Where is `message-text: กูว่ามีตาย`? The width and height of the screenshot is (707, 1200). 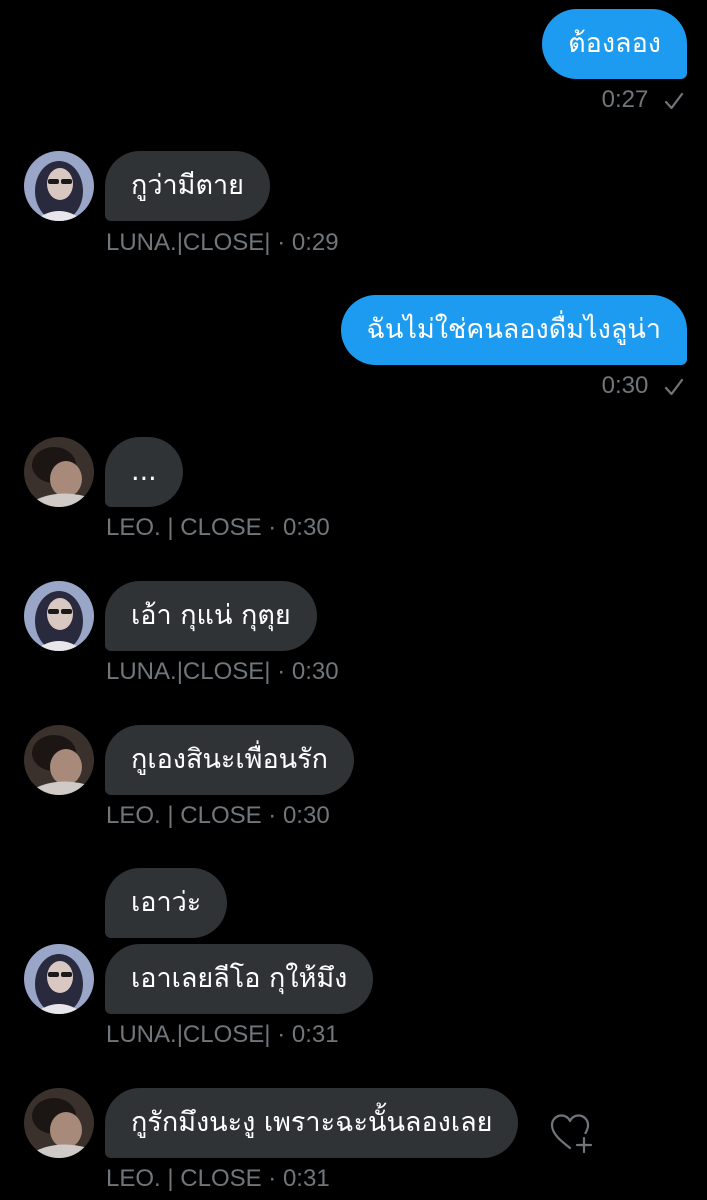
message-text: กูว่ามีตาย is located at coordinates (187, 185).